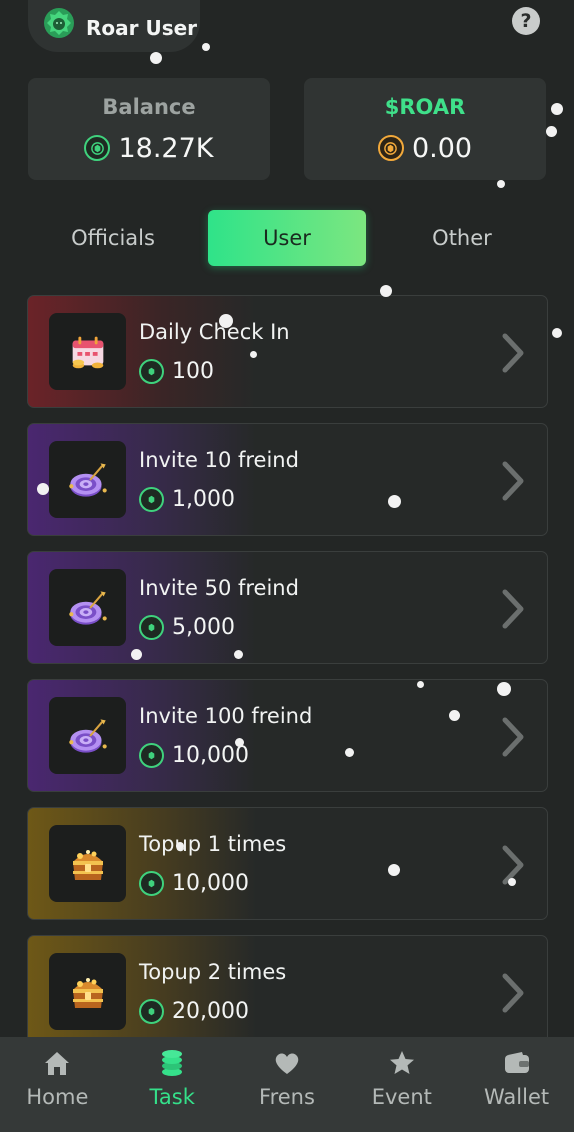  I want to click on user-profile-pill: Roar User, so click(114, 26).